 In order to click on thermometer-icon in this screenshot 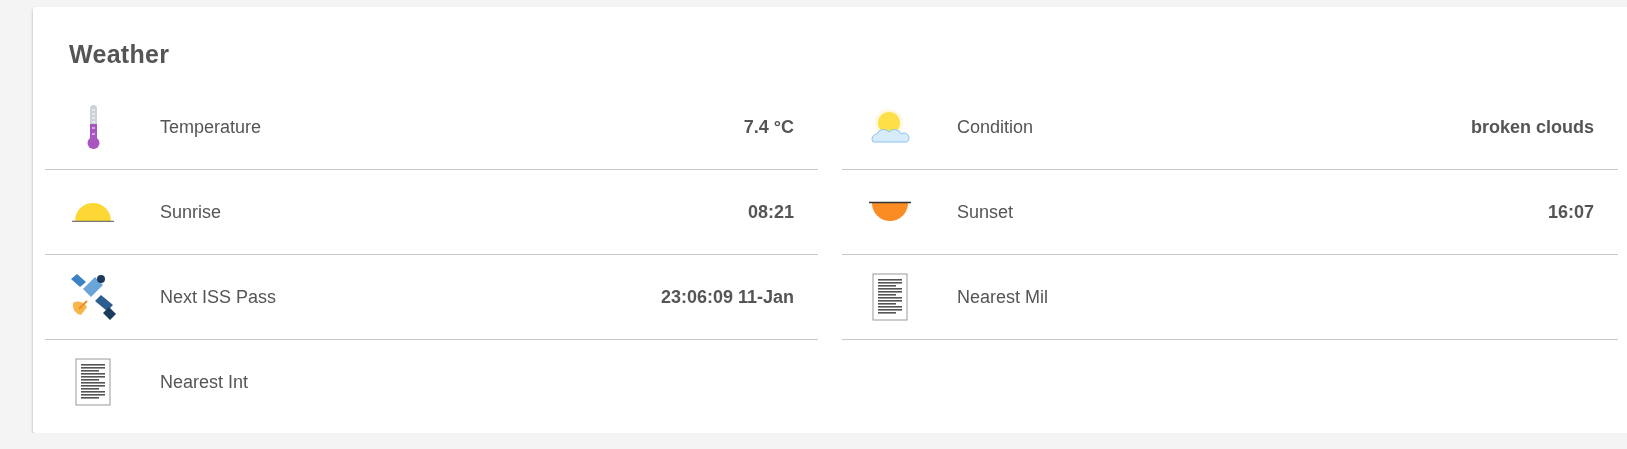, I will do `click(93, 127)`.